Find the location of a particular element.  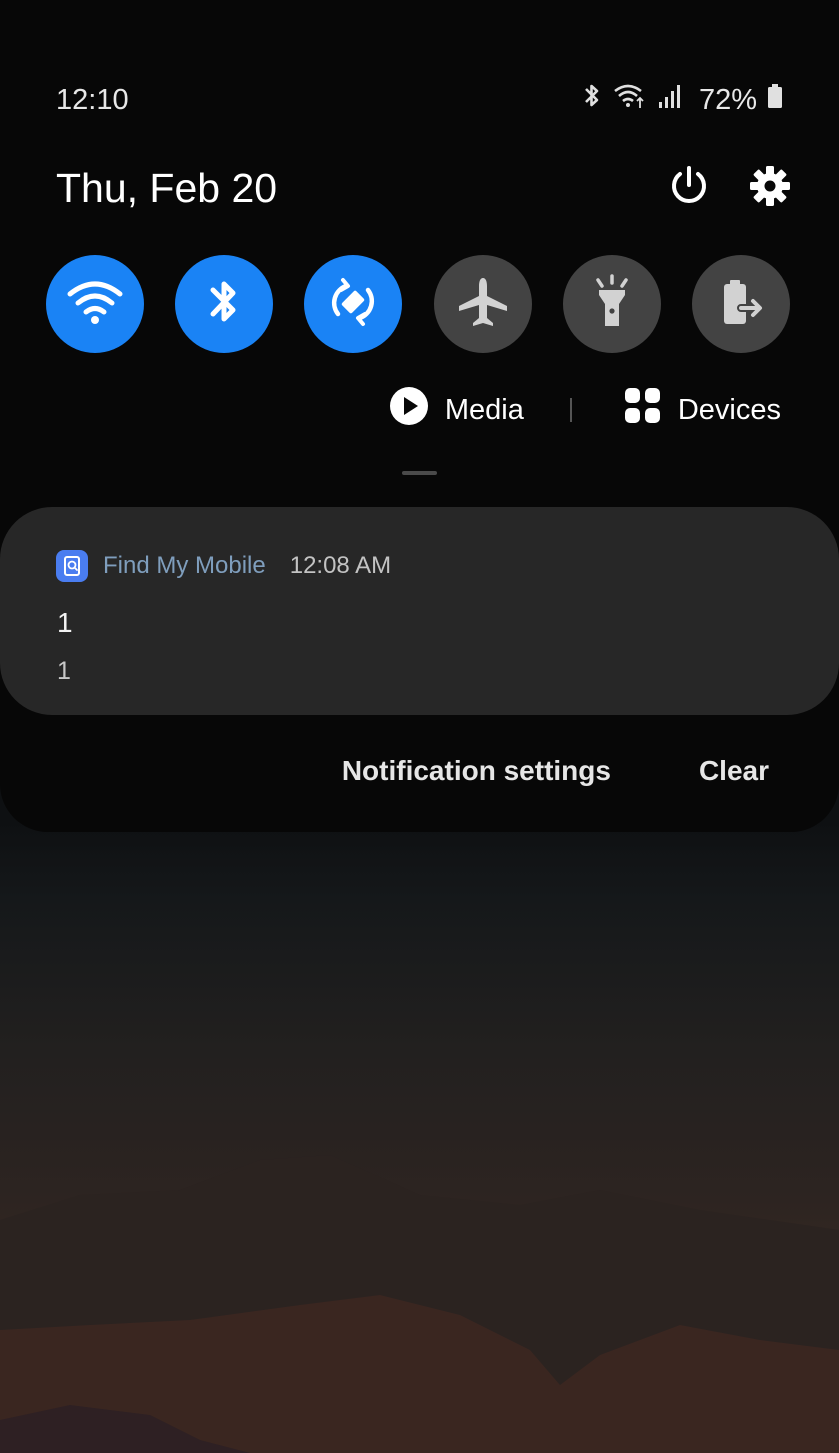

secure-folder-icon is located at coordinates (741, 304).